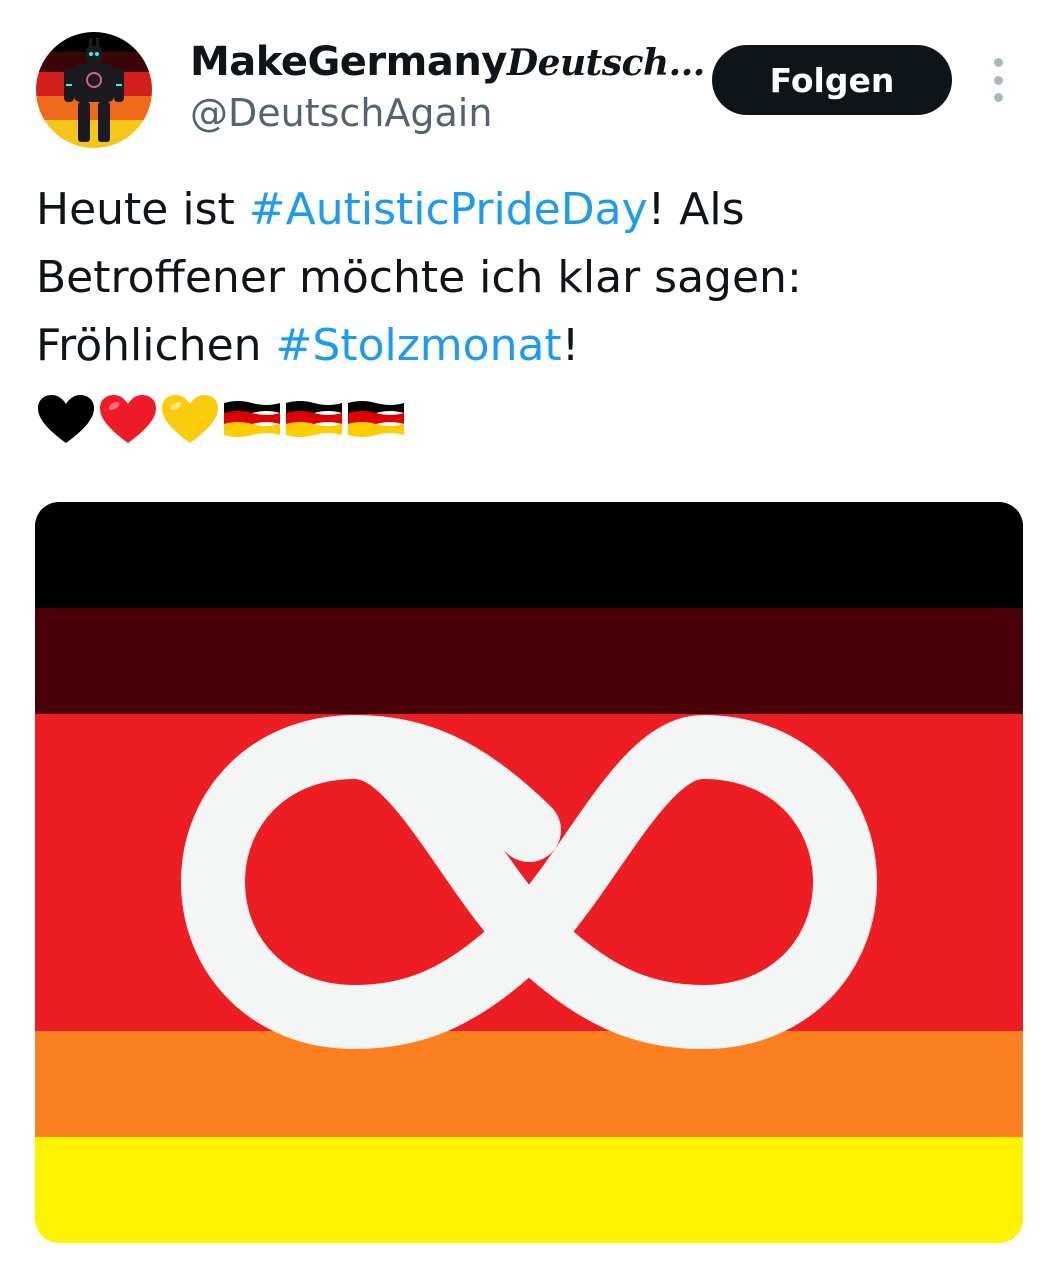 This screenshot has height=1280, width=1058. I want to click on display-name-main: MakeGermany, so click(348, 62).